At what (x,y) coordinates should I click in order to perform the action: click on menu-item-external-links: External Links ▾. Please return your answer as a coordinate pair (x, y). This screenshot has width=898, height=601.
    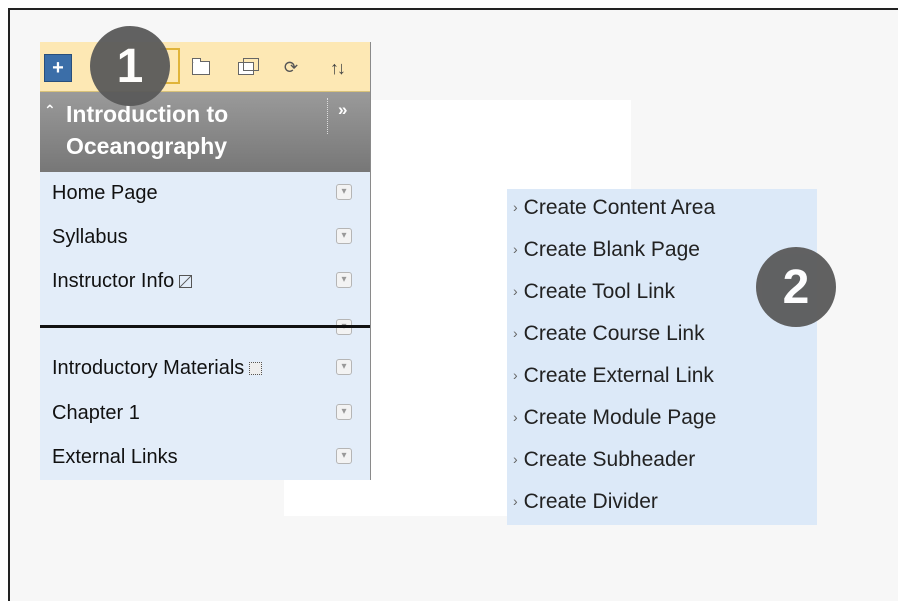
    Looking at the image, I should click on (205, 458).